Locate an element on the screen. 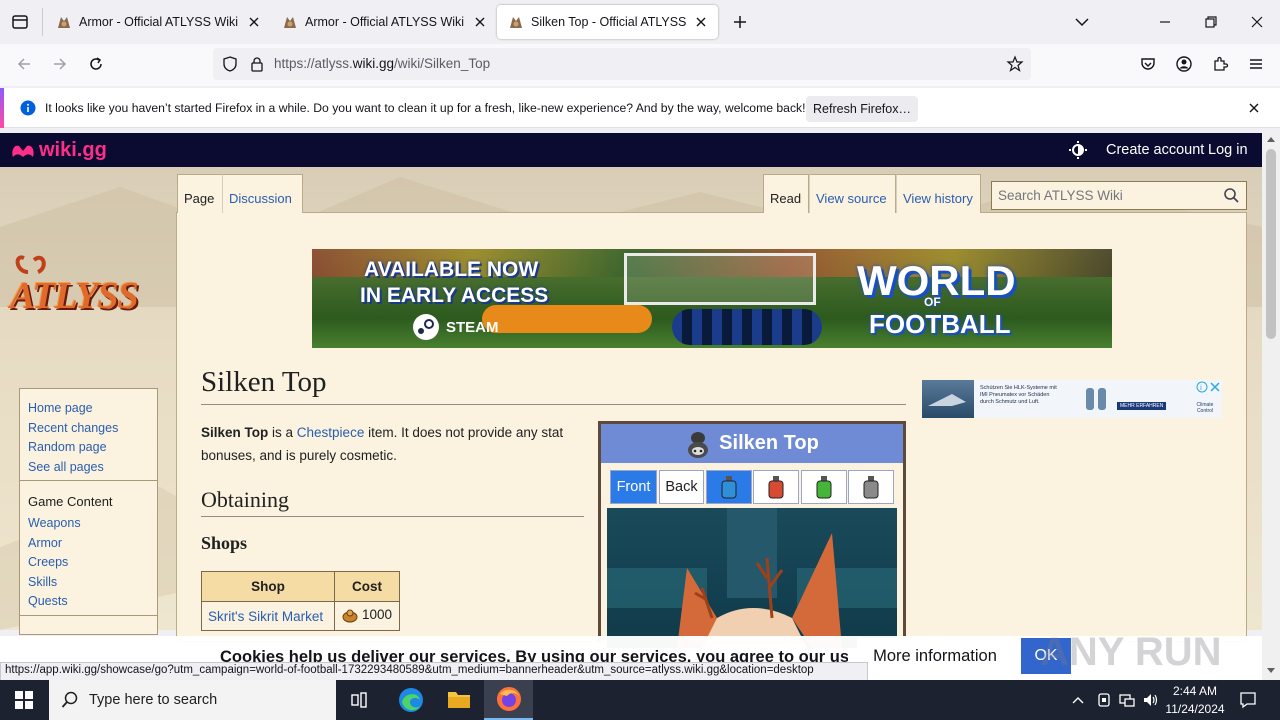 The height and width of the screenshot is (720, 1280). banner-line2: IN EARLY ACCESS is located at coordinates (454, 295).